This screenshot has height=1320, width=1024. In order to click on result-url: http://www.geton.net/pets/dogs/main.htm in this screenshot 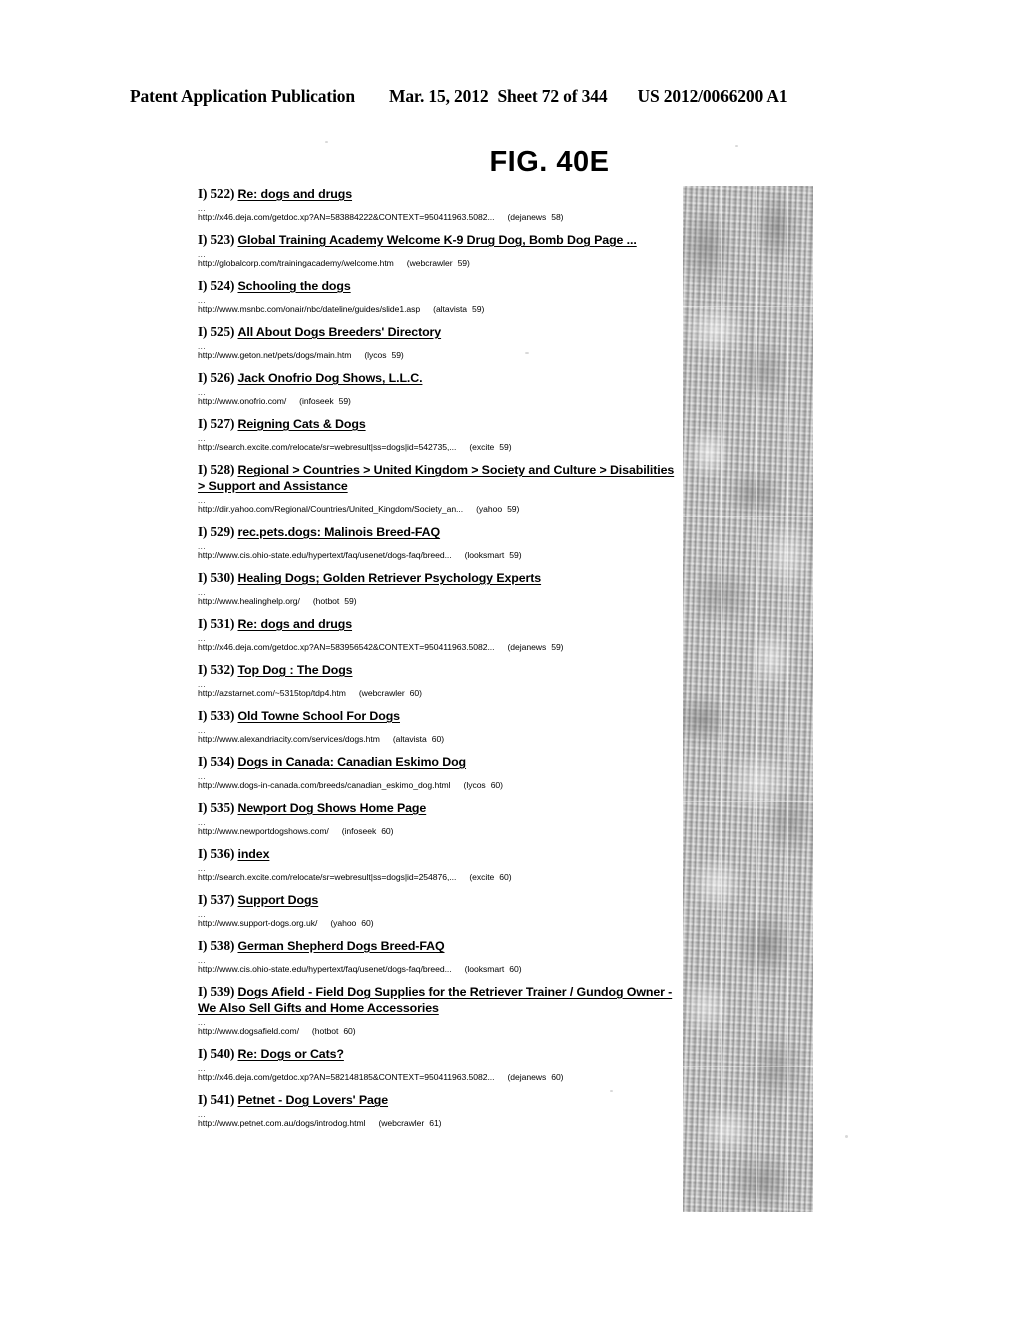, I will do `click(274, 355)`.